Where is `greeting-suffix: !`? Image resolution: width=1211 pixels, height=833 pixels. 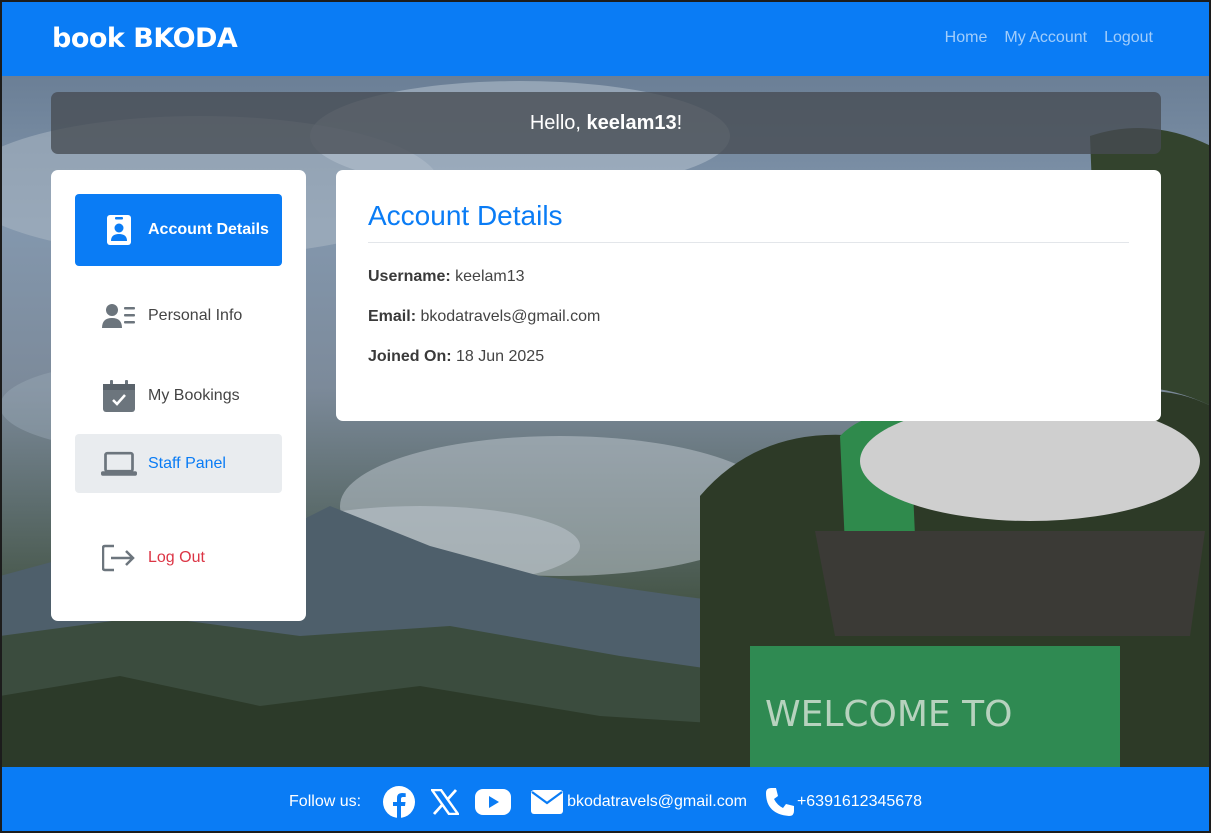
greeting-suffix: ! is located at coordinates (679, 122).